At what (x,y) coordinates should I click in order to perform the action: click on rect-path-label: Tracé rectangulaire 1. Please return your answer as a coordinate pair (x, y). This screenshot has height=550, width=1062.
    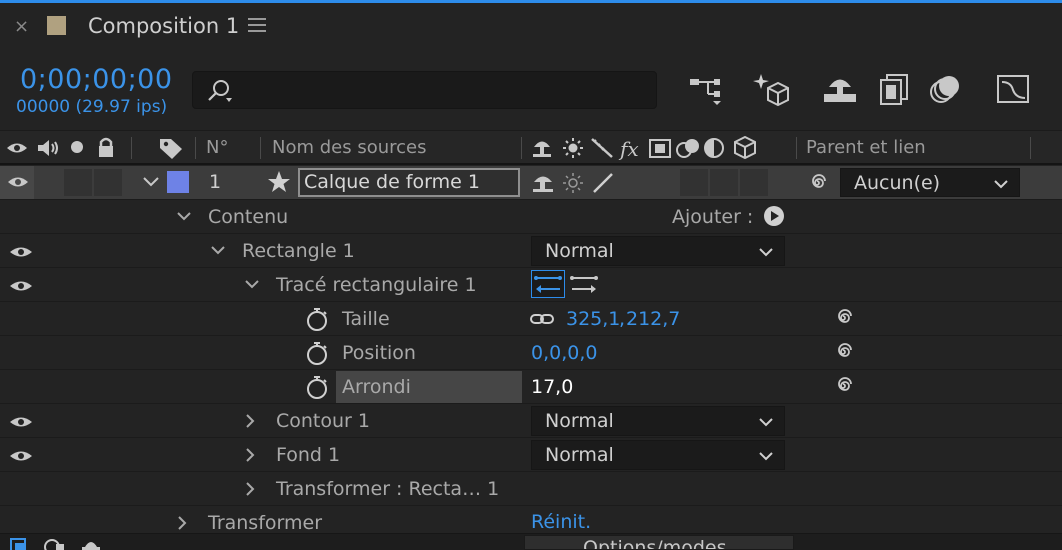
    Looking at the image, I should click on (376, 285).